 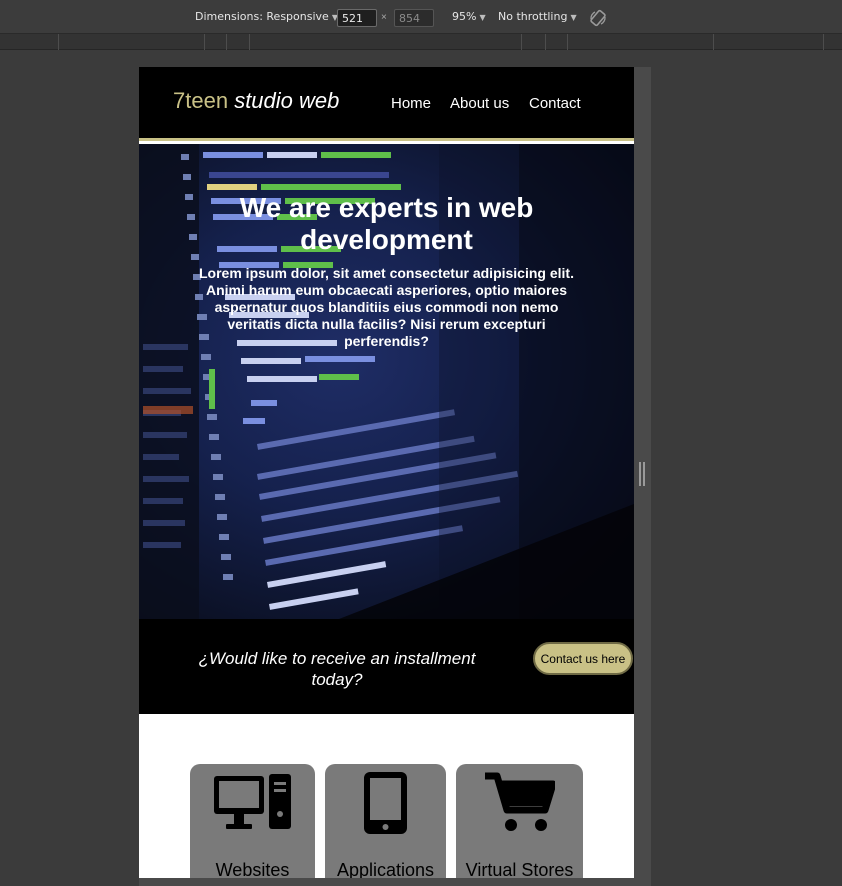 I want to click on throttling-label: No throttling, so click(x=533, y=16).